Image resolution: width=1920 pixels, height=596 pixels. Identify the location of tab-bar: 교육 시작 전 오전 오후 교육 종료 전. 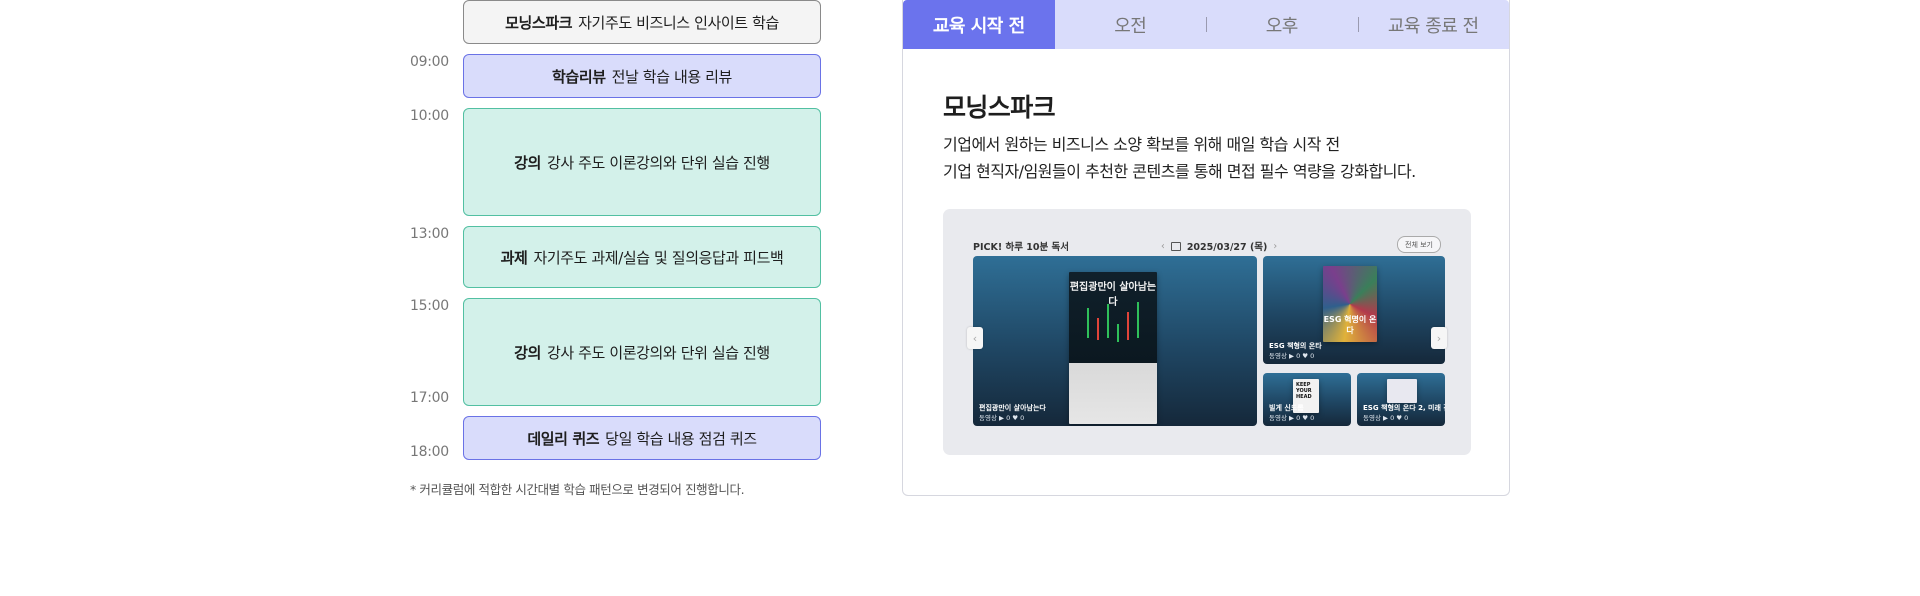
(1206, 24).